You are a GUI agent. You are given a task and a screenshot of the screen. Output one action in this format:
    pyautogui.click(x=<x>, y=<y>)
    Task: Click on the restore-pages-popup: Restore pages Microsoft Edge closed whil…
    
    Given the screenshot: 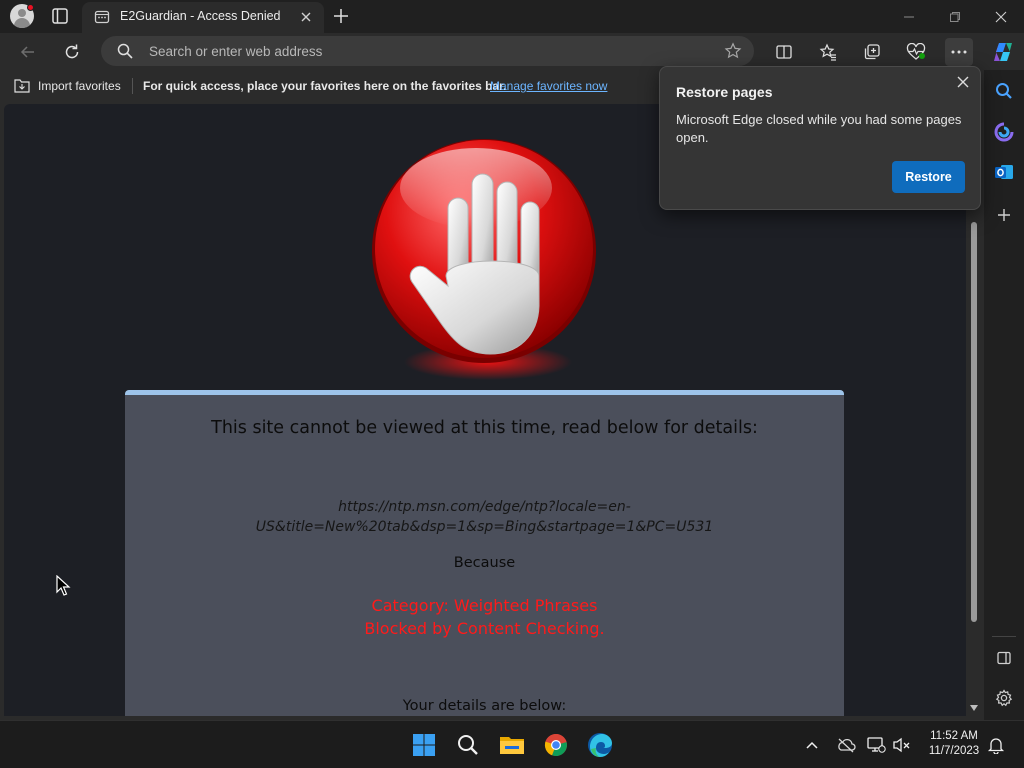 What is the action you would take?
    pyautogui.click(x=820, y=138)
    